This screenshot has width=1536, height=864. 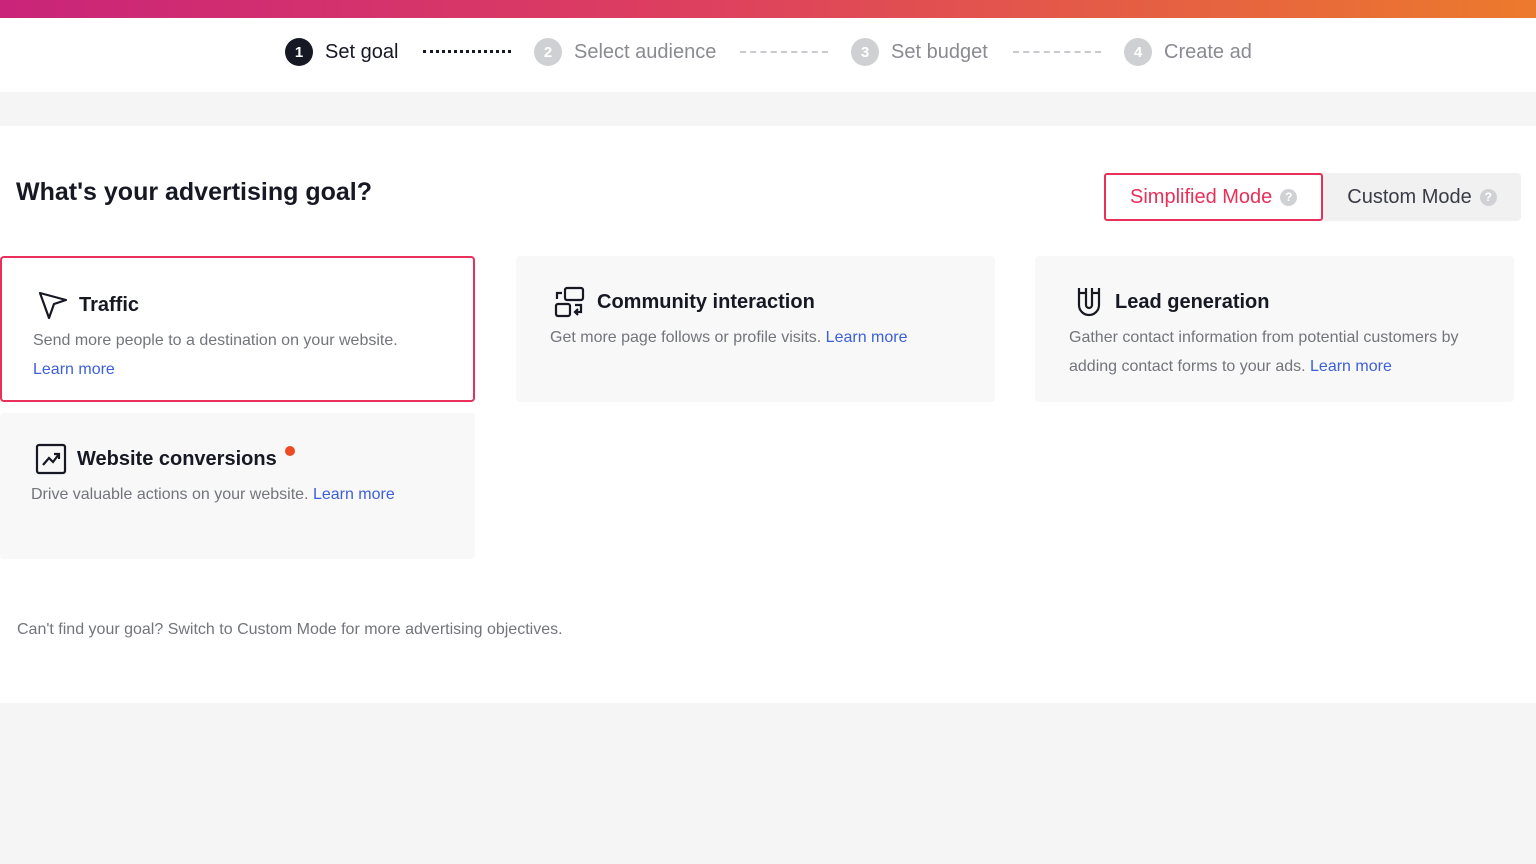 I want to click on card-title: Traffic, so click(x=109, y=304).